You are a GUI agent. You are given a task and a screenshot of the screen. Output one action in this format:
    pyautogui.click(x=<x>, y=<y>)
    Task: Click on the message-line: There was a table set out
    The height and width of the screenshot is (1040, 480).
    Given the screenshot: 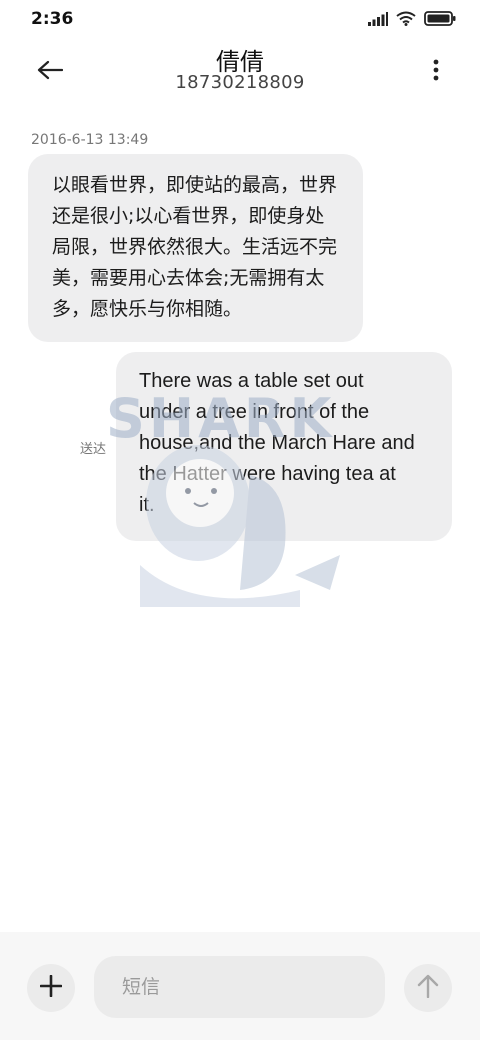 What is the action you would take?
    pyautogui.click(x=251, y=381)
    